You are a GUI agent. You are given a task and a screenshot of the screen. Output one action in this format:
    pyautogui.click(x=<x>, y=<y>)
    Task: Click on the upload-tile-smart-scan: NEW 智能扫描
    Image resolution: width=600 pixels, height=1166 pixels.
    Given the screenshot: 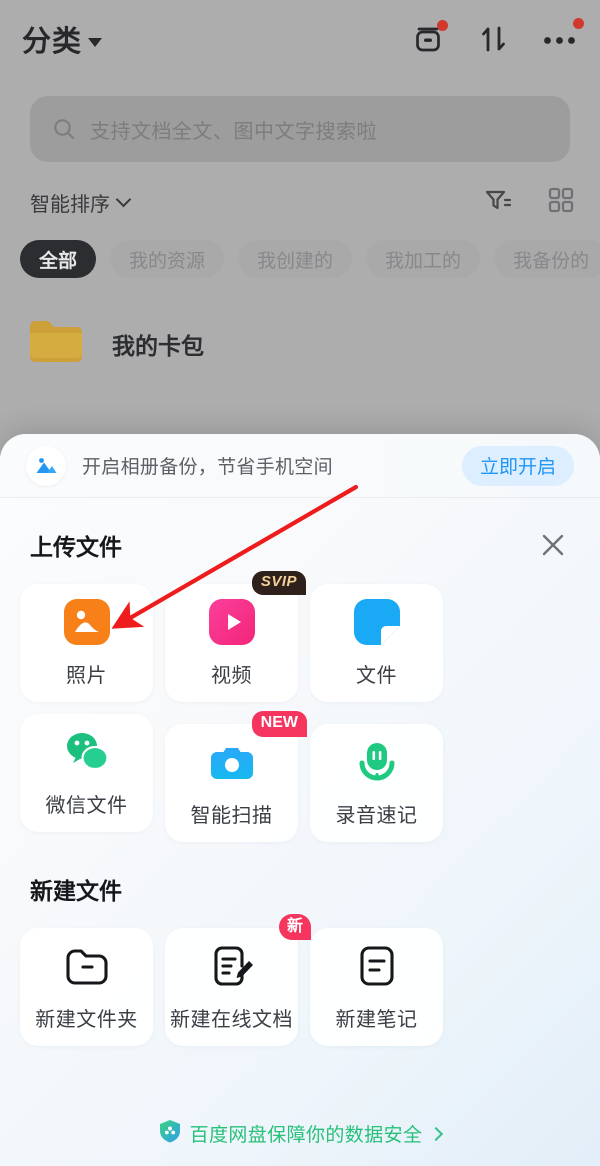 What is the action you would take?
    pyautogui.click(x=236, y=776)
    